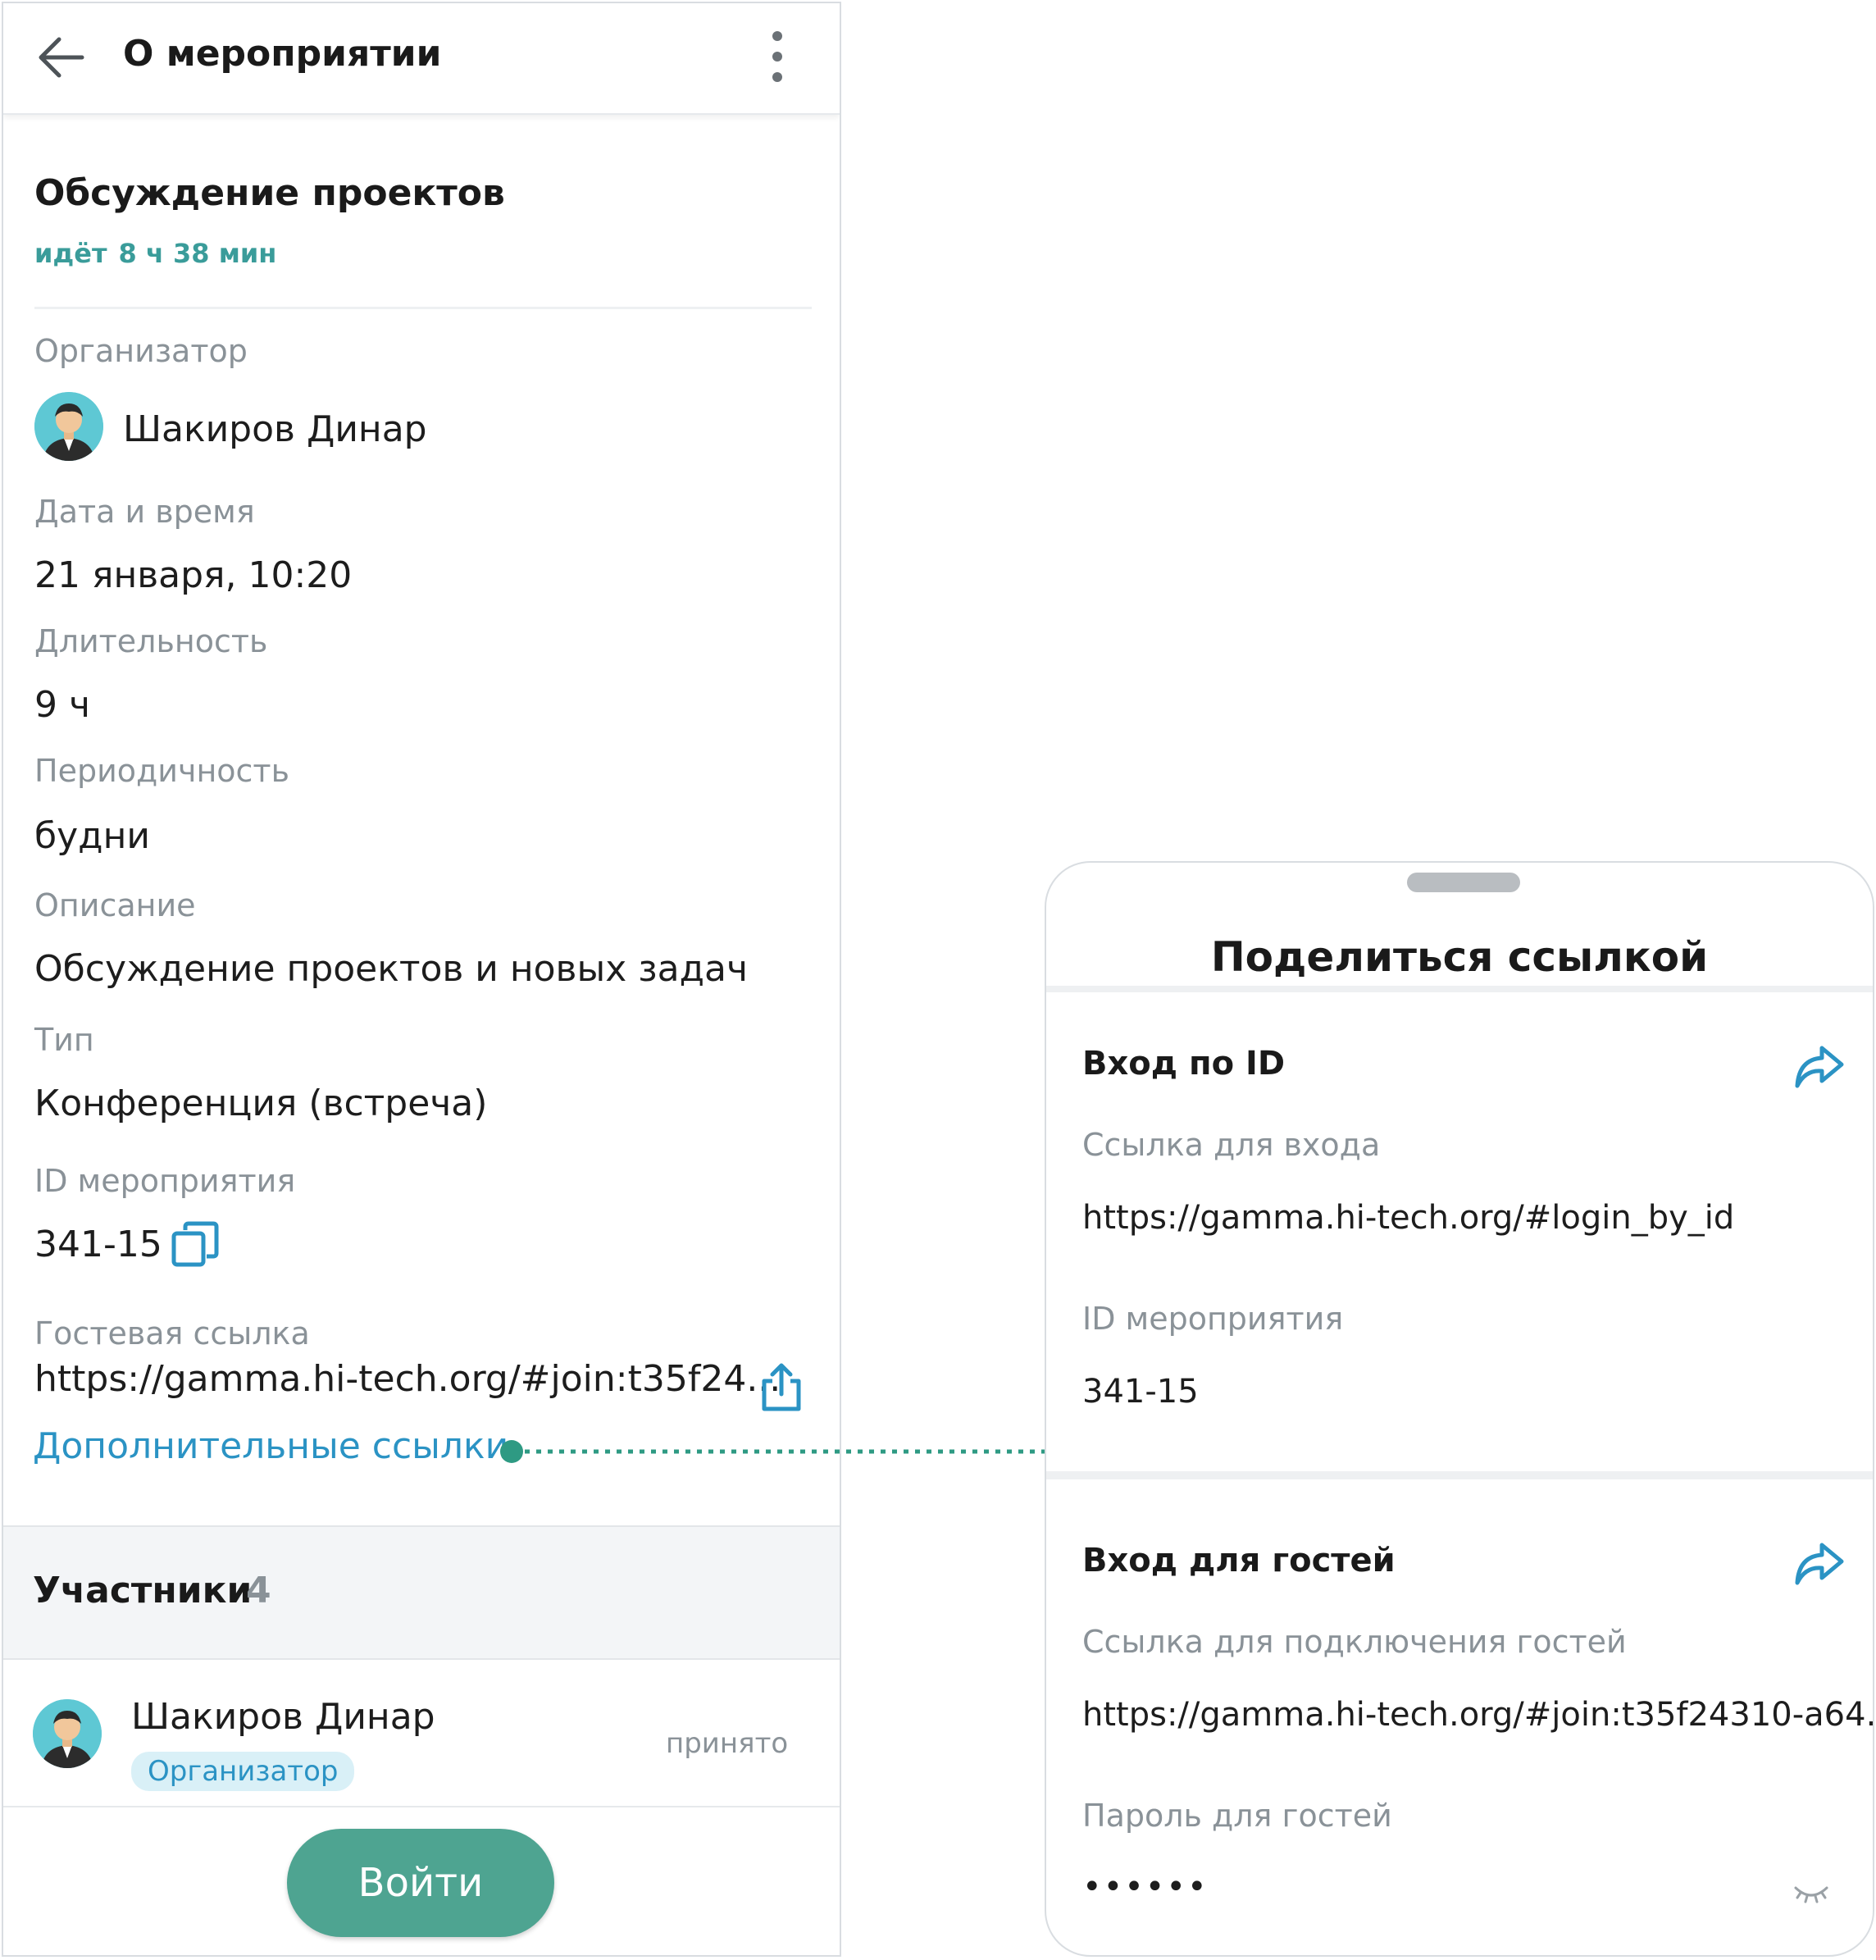  Describe the element at coordinates (92, 836) in the screenshot. I see `recurrence-value: будни` at that location.